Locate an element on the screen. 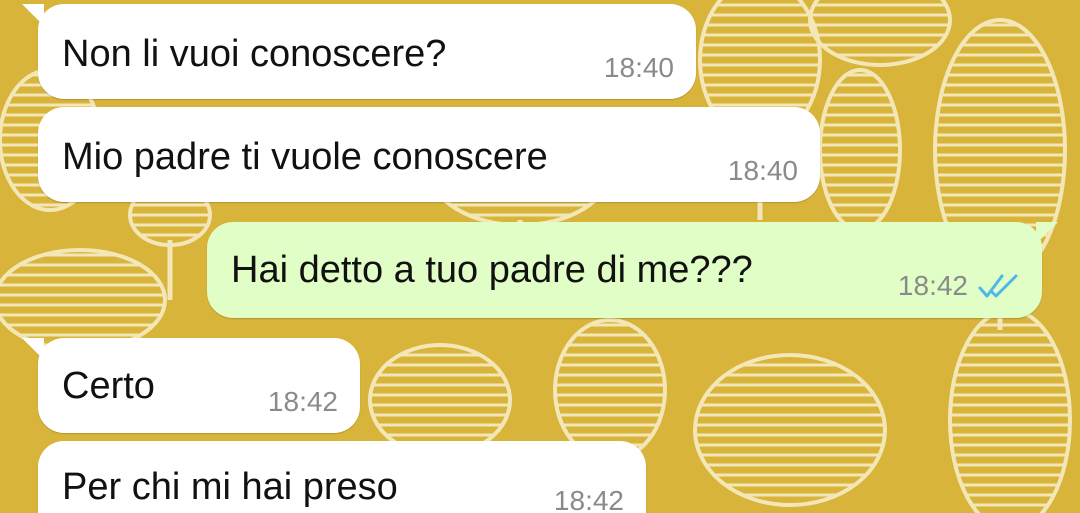 This screenshot has width=1080, height=513. double-check-read-icon is located at coordinates (998, 286).